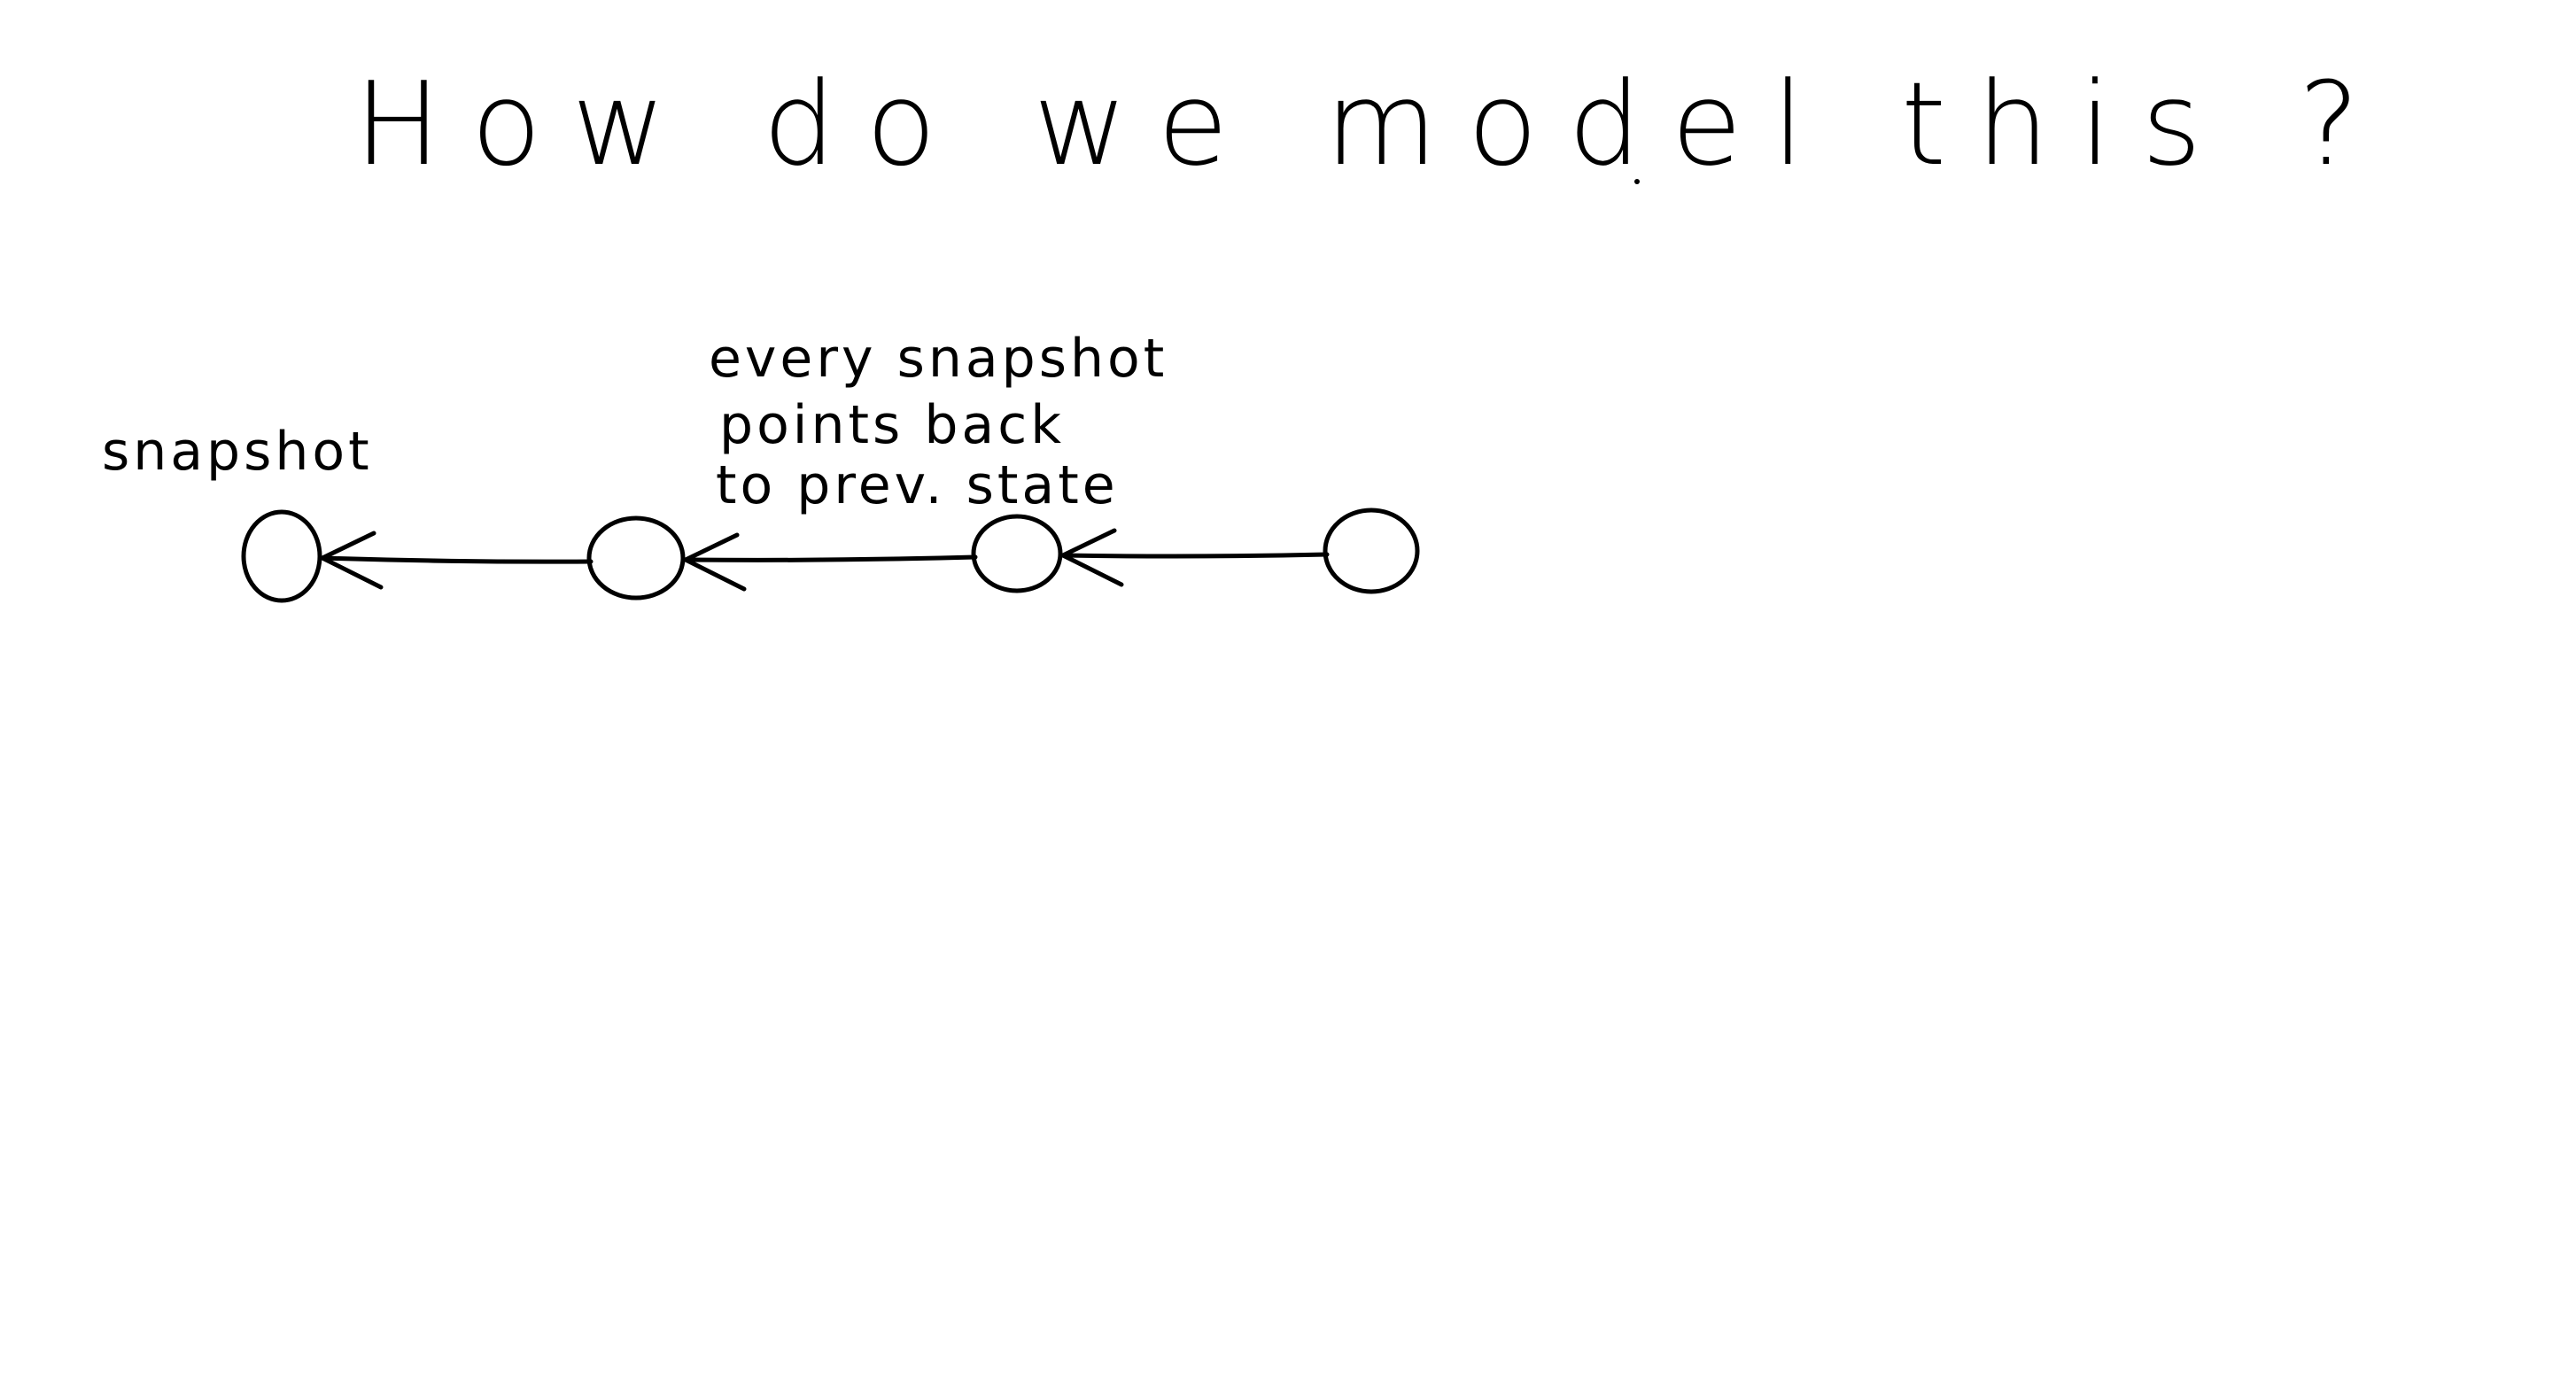  What do you see at coordinates (1637, 181) in the screenshot?
I see `question-dot` at bounding box center [1637, 181].